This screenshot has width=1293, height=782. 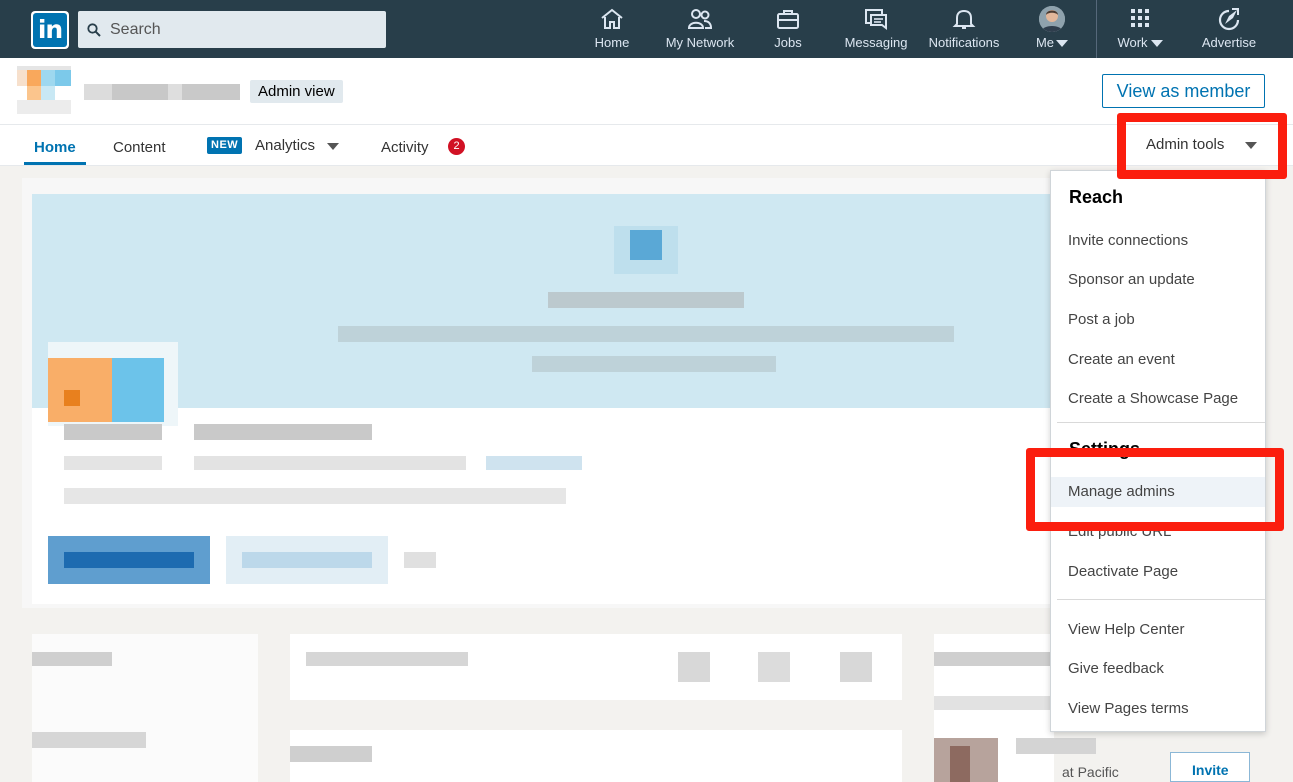 What do you see at coordinates (1158, 280) in the screenshot?
I see `menu-item-sponsor-update: Sponsor an update` at bounding box center [1158, 280].